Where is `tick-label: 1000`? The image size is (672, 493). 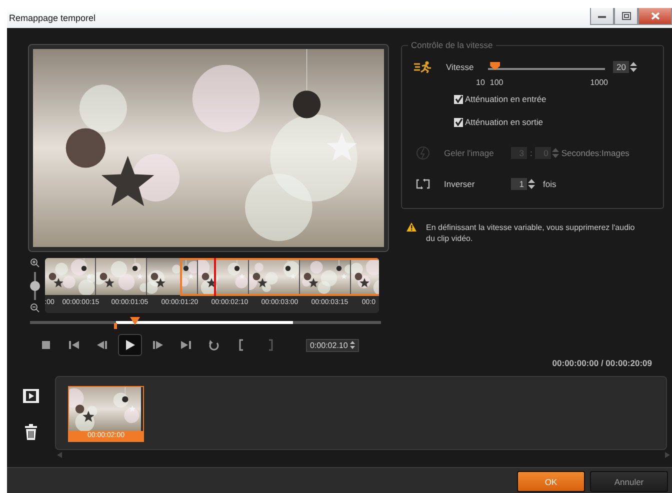
tick-label: 1000 is located at coordinates (599, 82).